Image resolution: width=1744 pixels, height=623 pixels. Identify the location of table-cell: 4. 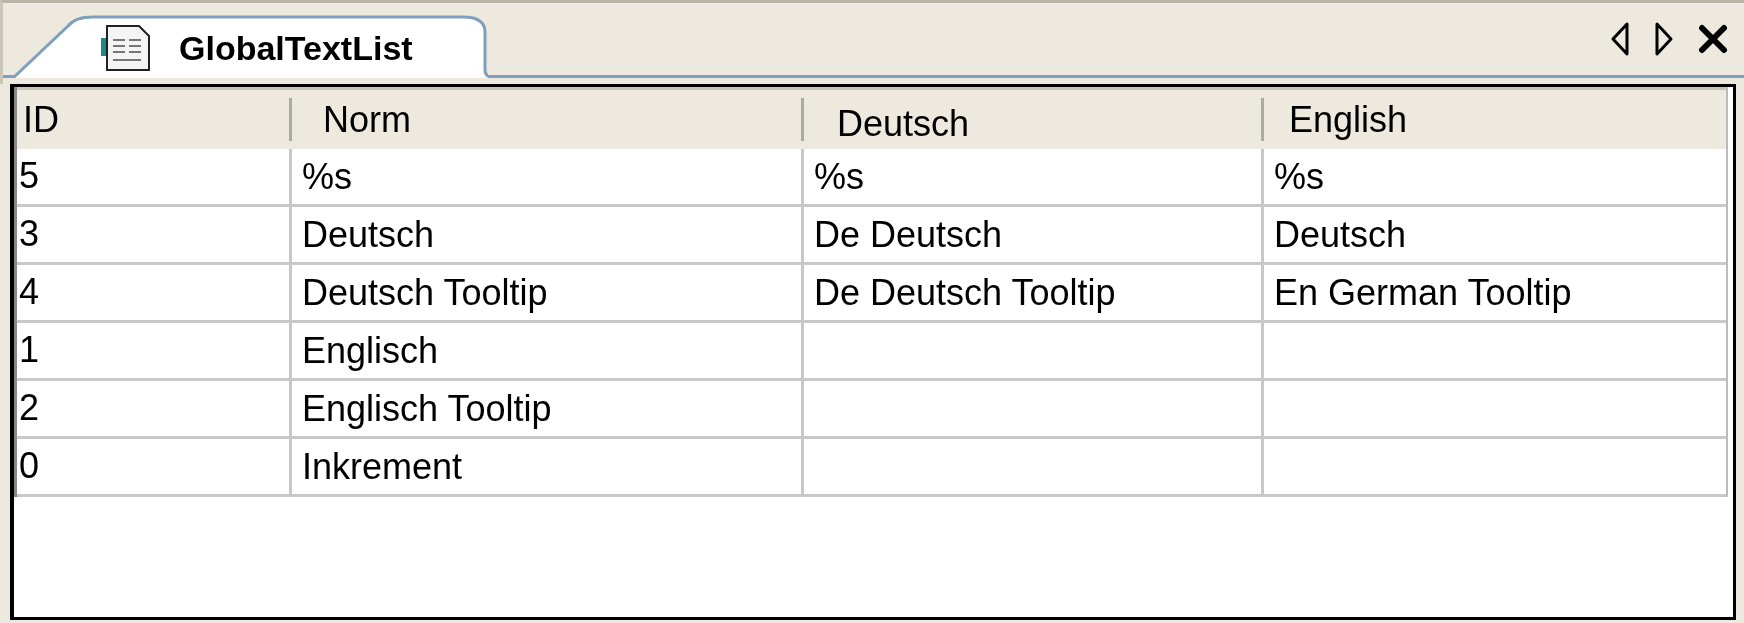
(153, 294).